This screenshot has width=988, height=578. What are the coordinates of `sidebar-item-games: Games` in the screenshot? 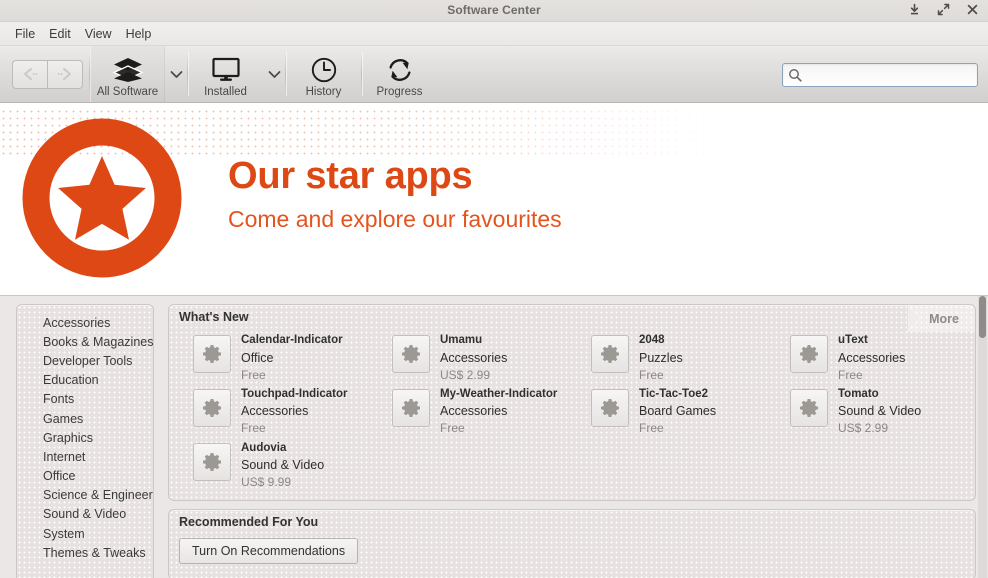 It's located at (85, 418).